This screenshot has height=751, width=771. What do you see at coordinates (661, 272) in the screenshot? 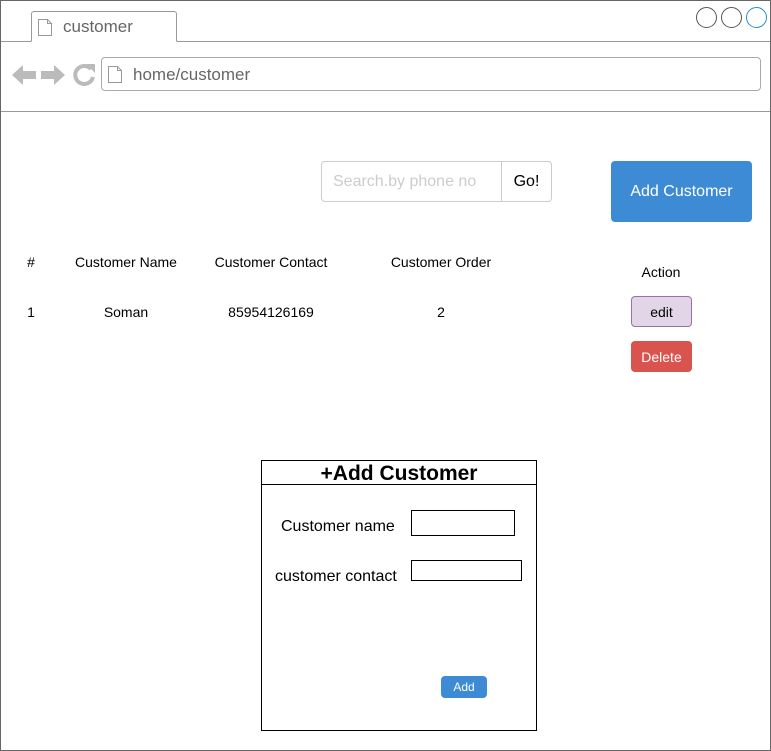
I see `column-header-action: Action` at bounding box center [661, 272].